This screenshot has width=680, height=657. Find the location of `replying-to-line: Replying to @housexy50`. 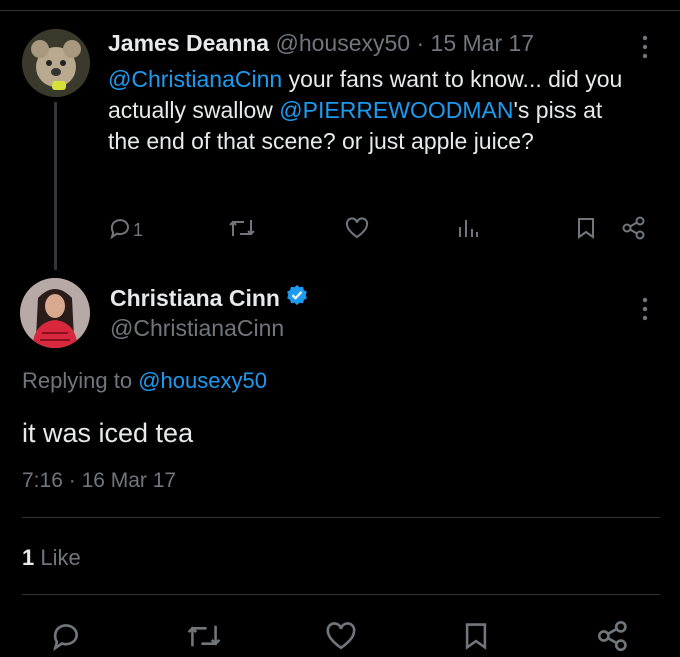

replying-to-line: Replying to @housexy50 is located at coordinates (144, 381).